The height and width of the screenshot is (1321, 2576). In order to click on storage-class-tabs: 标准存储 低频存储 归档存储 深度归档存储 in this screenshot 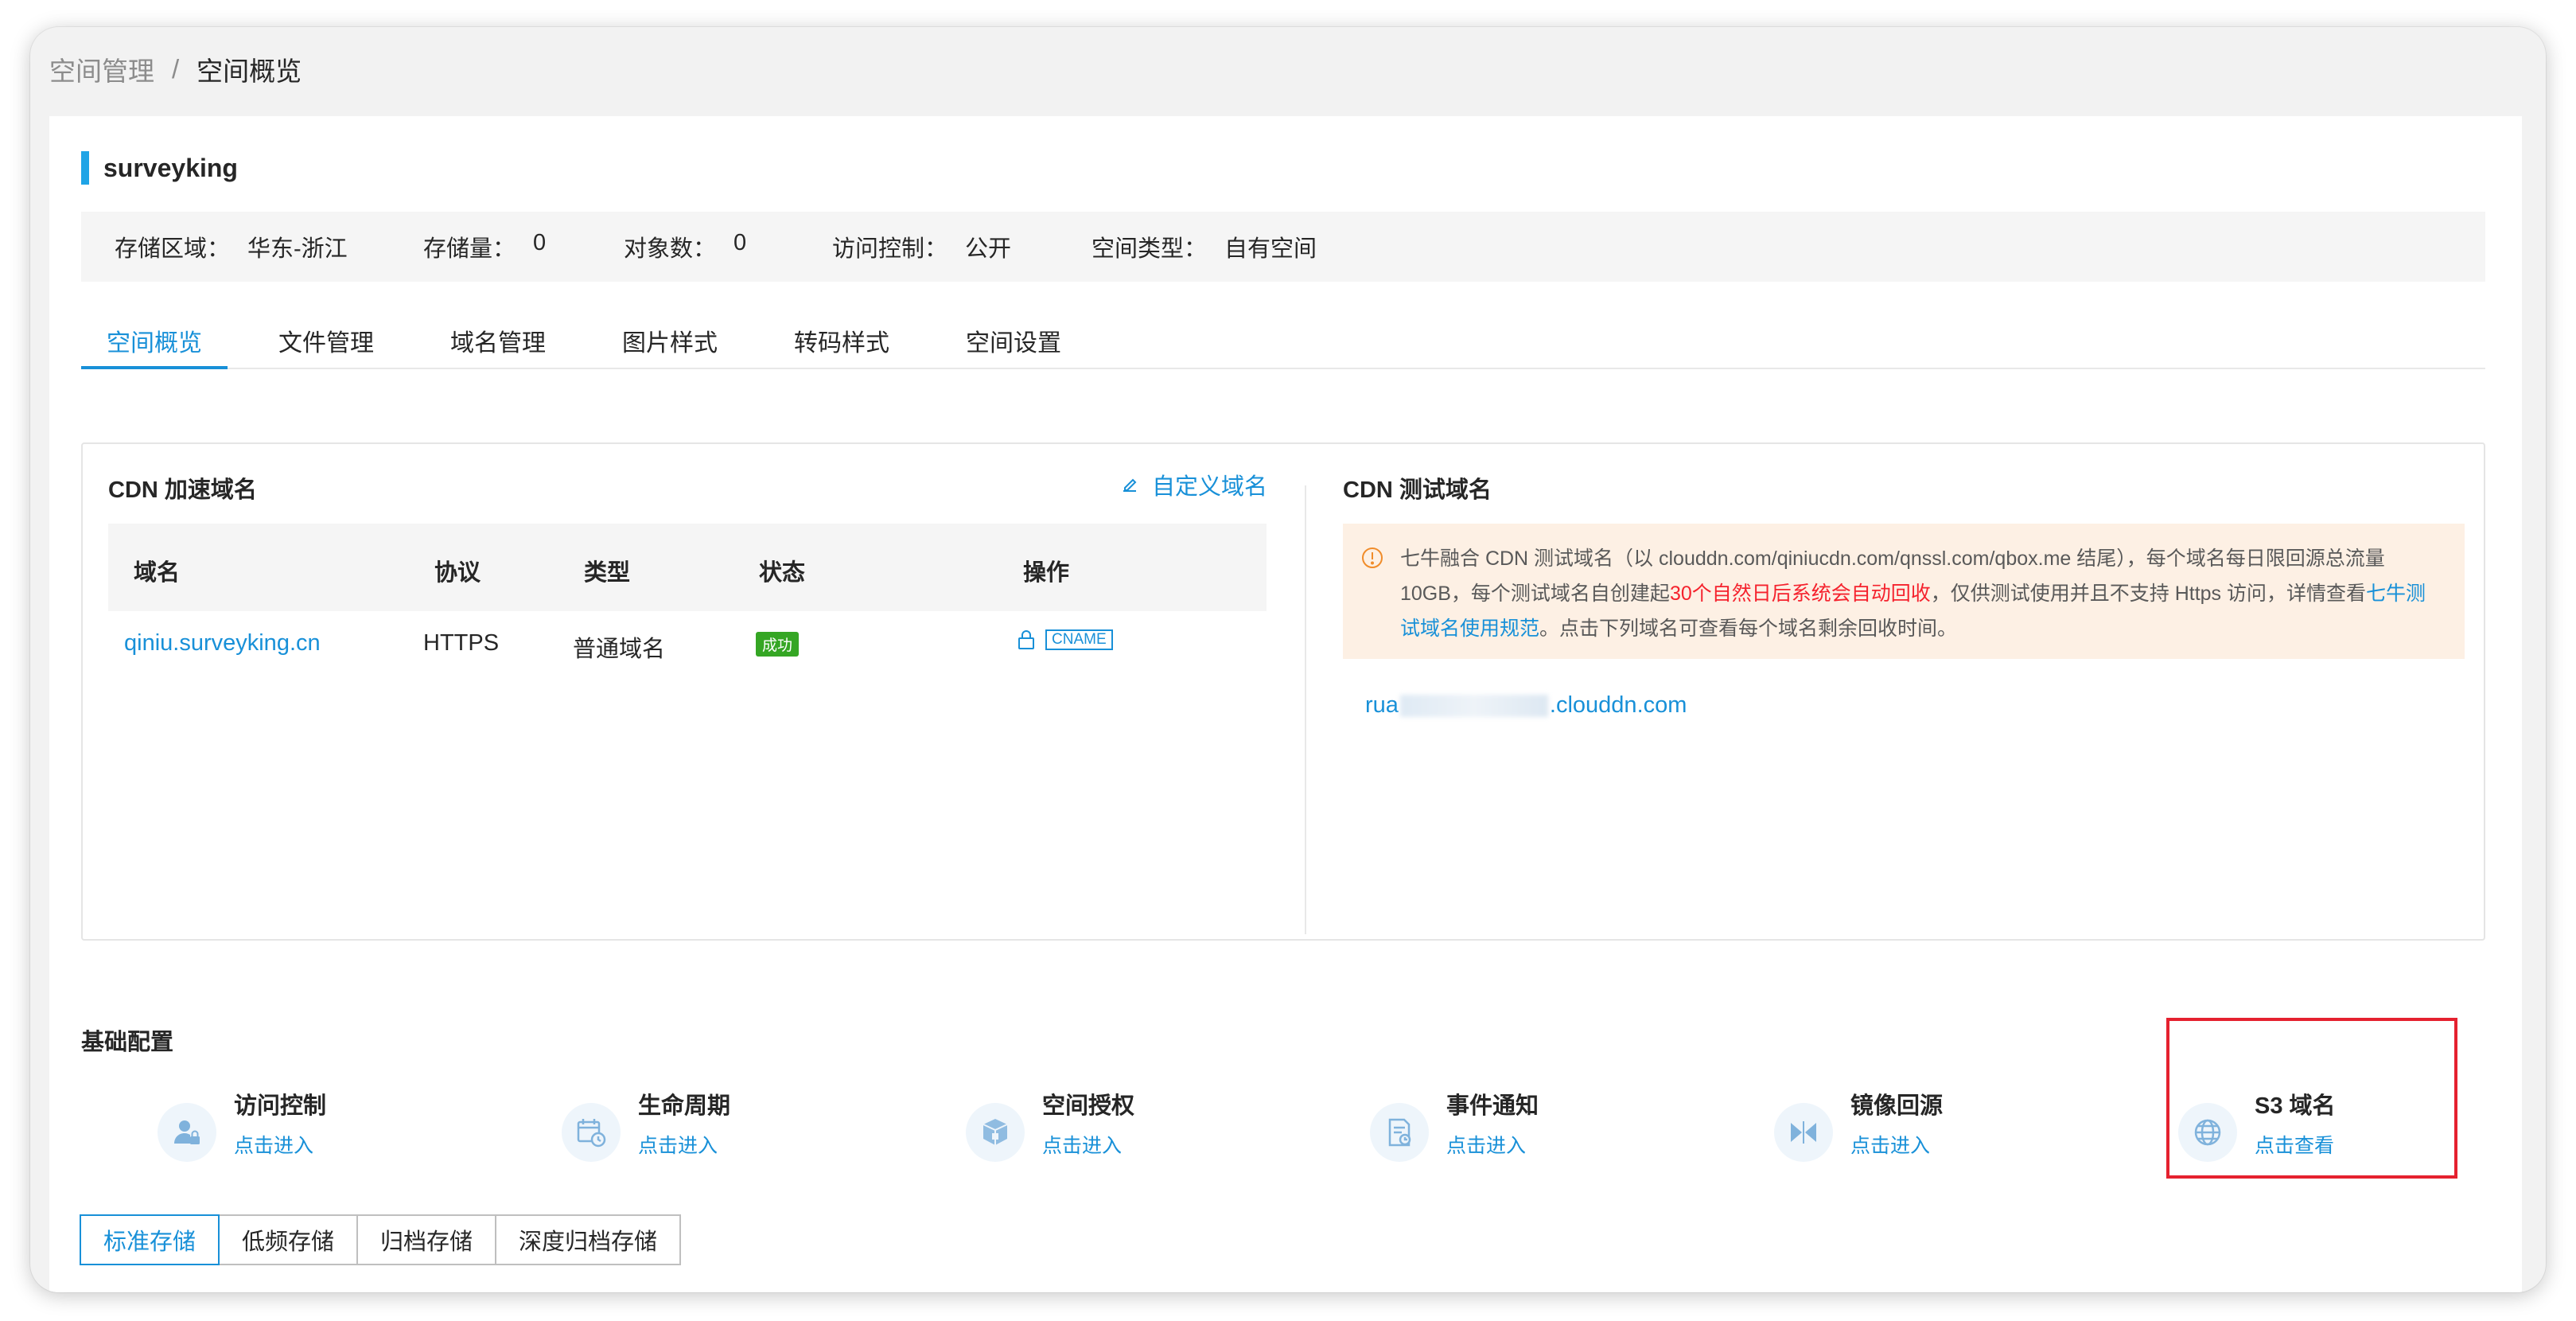, I will do `click(381, 1239)`.